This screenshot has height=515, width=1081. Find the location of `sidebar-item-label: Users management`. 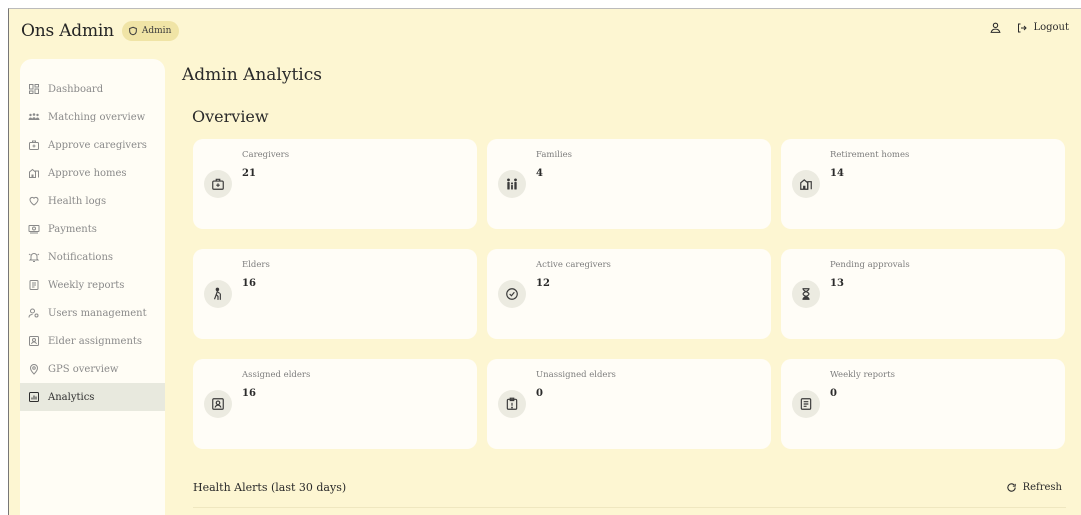

sidebar-item-label: Users management is located at coordinates (97, 313).